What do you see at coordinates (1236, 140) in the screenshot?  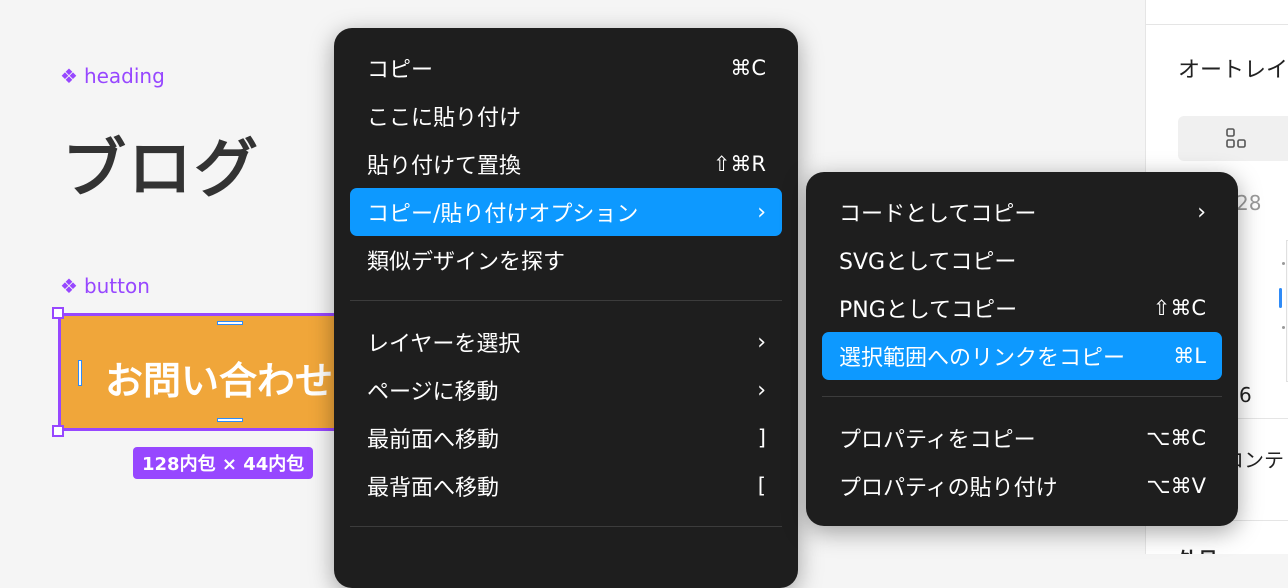 I see `auto-layout-grid-icon` at bounding box center [1236, 140].